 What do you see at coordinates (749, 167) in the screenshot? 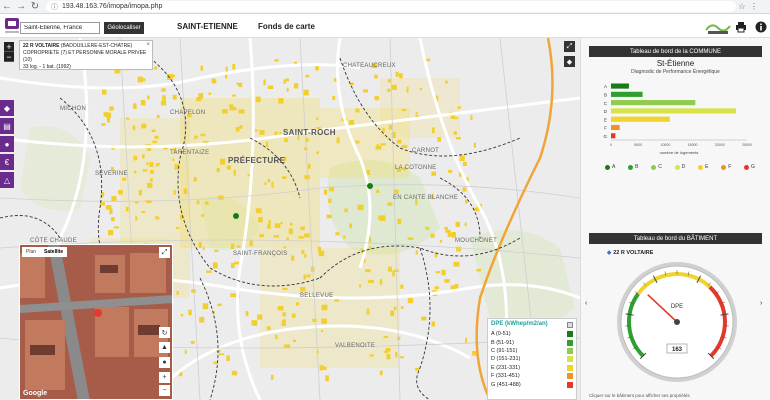
I see `chart-legend-item: G` at bounding box center [749, 167].